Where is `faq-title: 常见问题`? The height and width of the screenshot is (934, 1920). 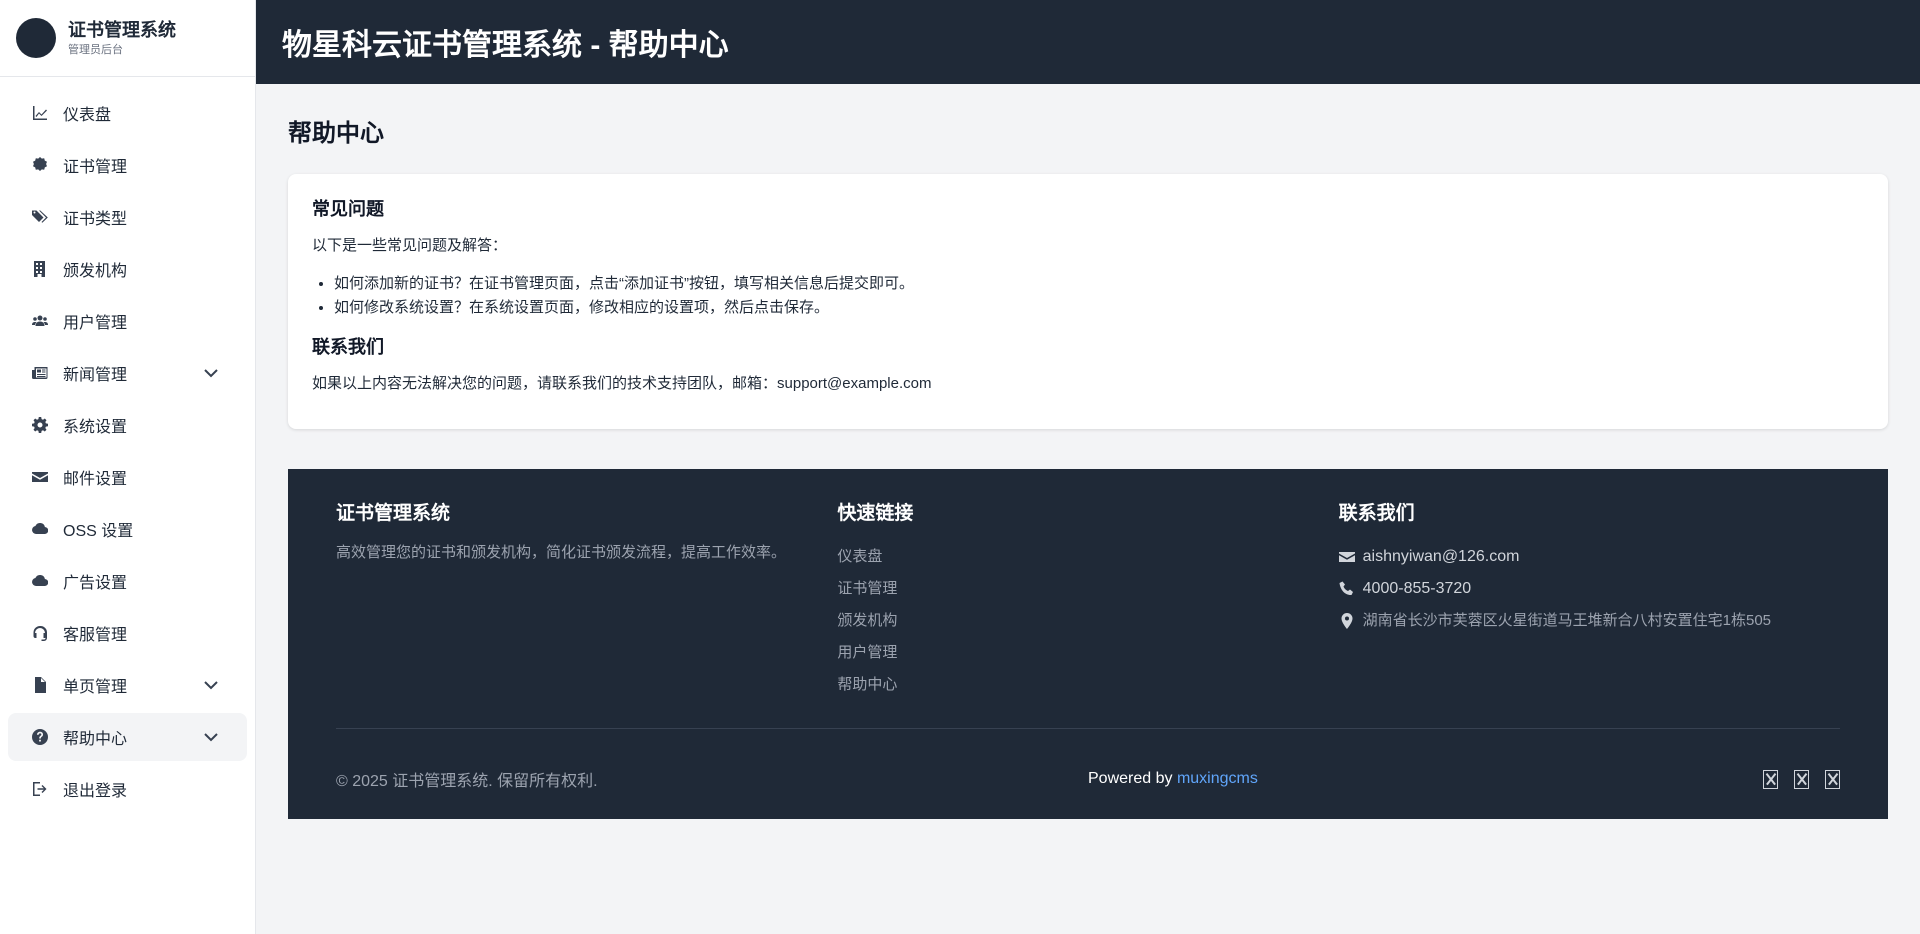 faq-title: 常见问题 is located at coordinates (348, 209).